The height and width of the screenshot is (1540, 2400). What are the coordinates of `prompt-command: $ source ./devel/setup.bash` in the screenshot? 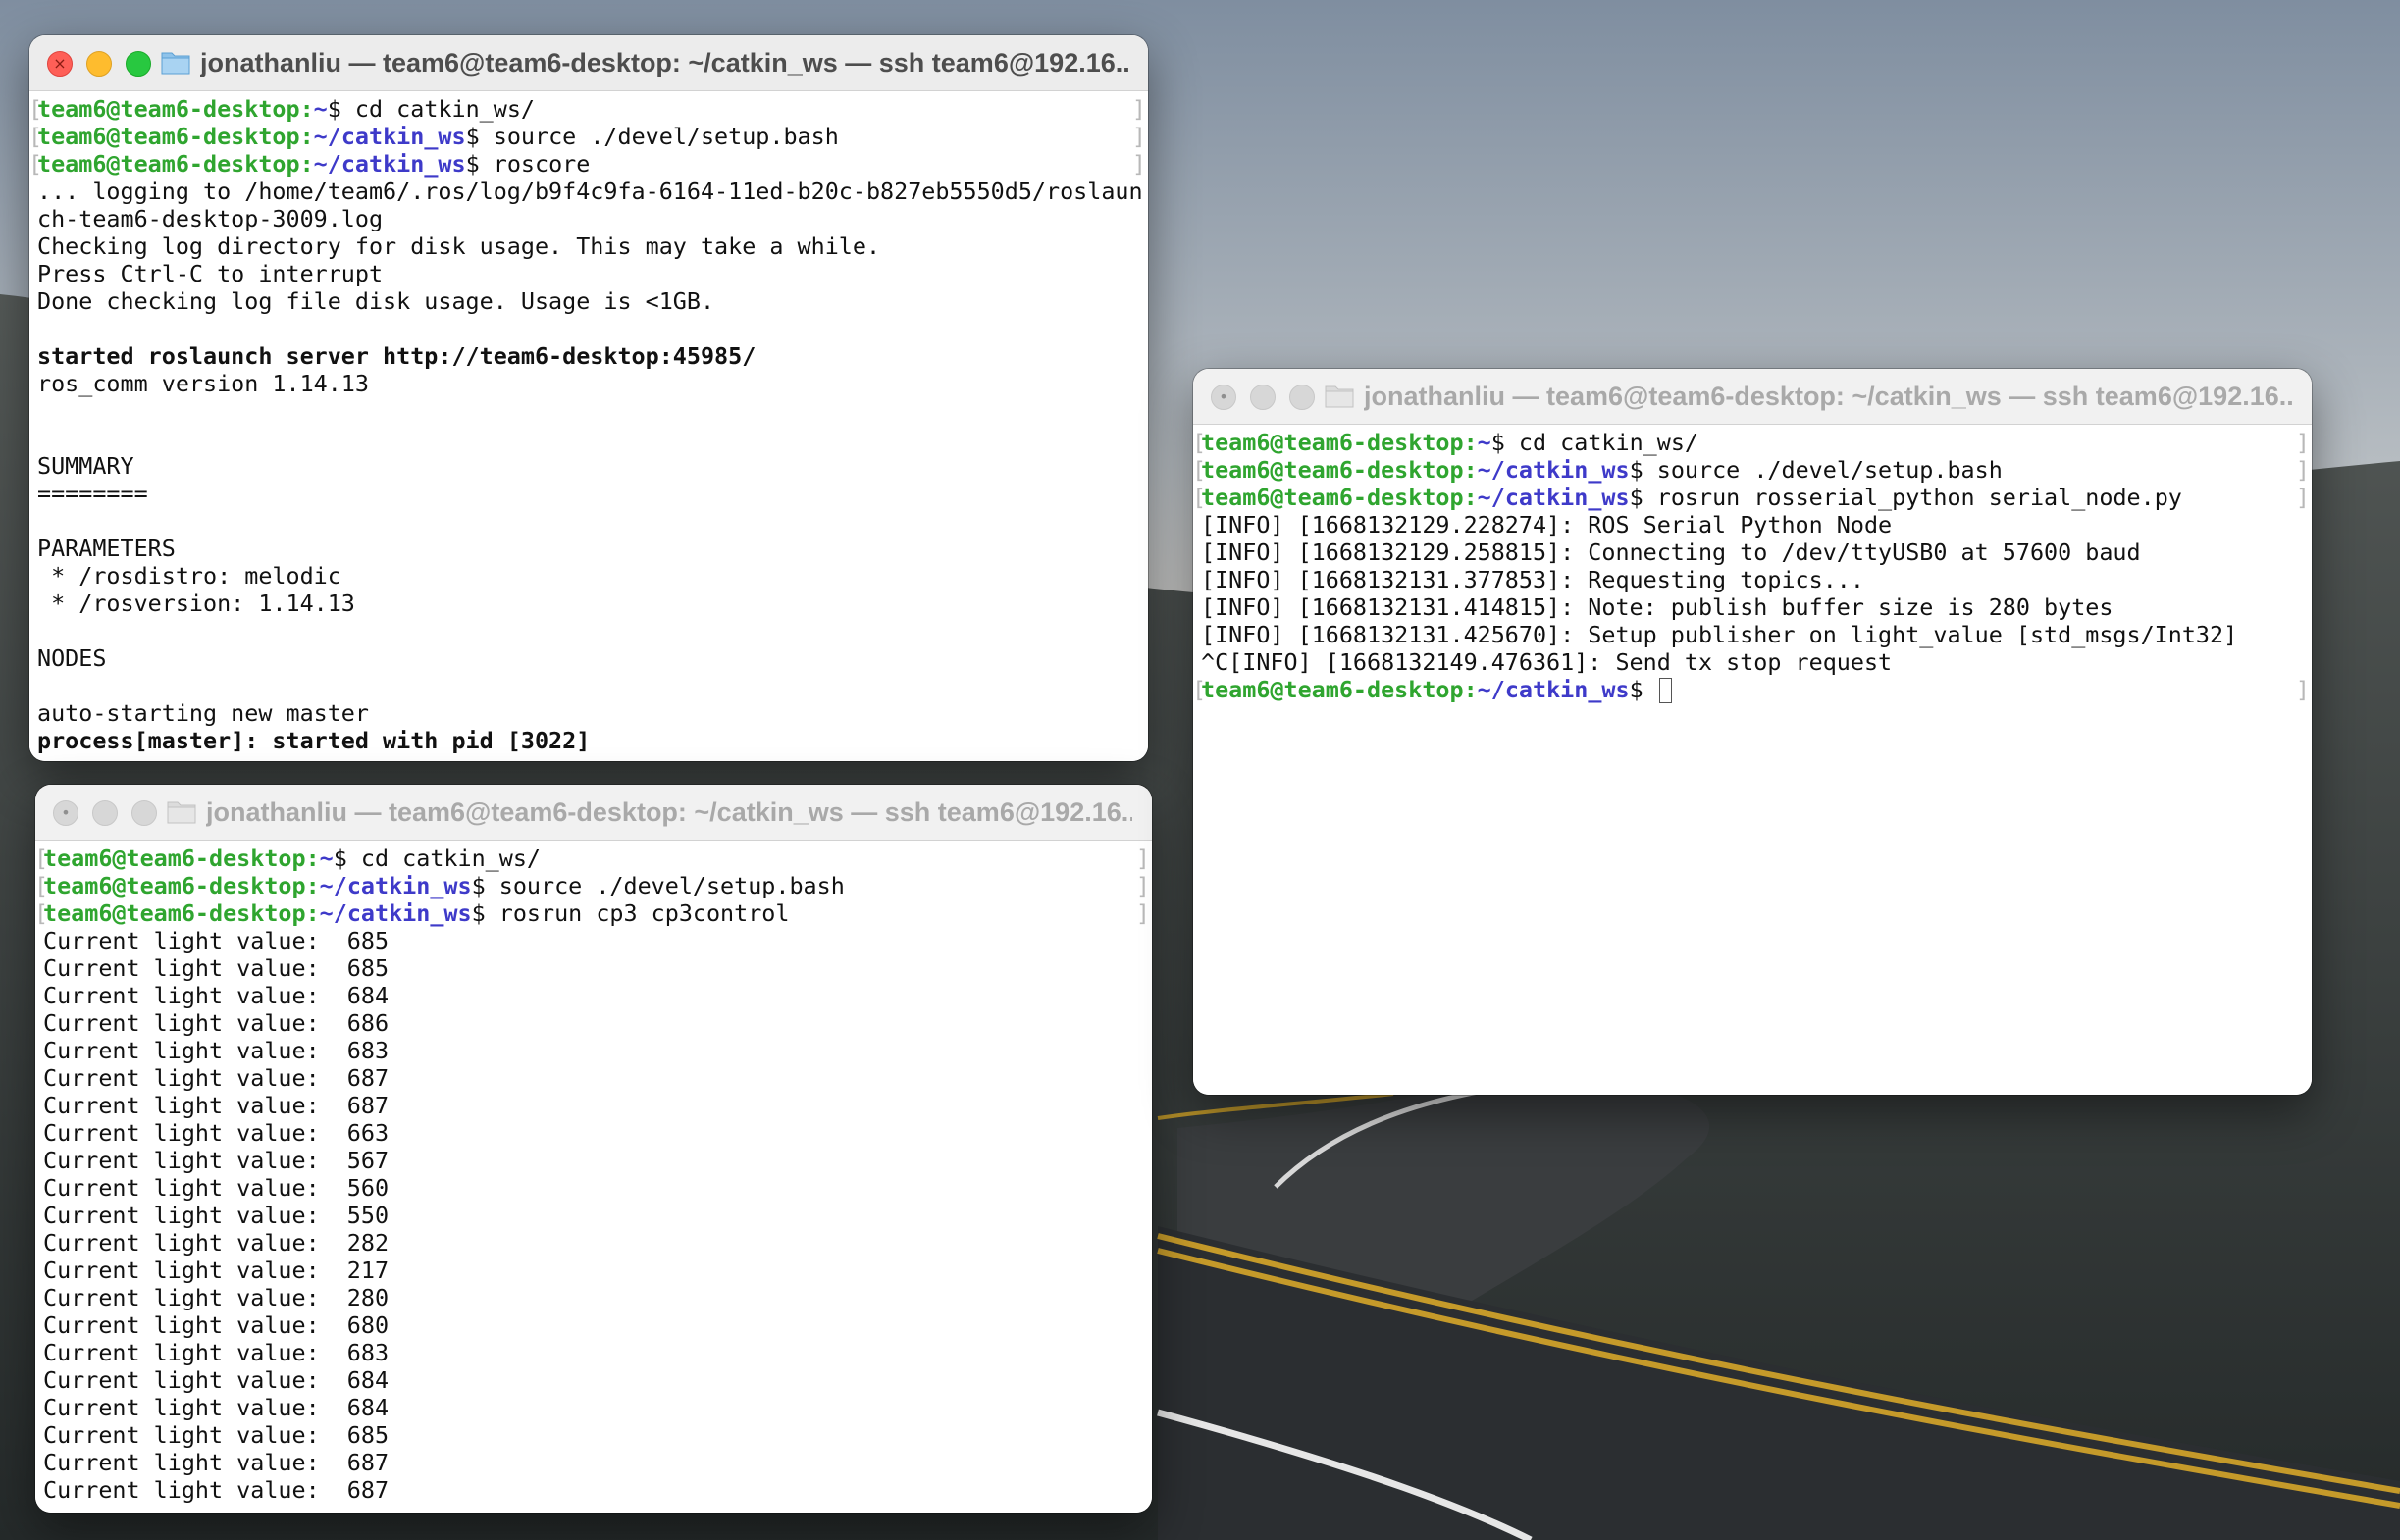 It's located at (652, 136).